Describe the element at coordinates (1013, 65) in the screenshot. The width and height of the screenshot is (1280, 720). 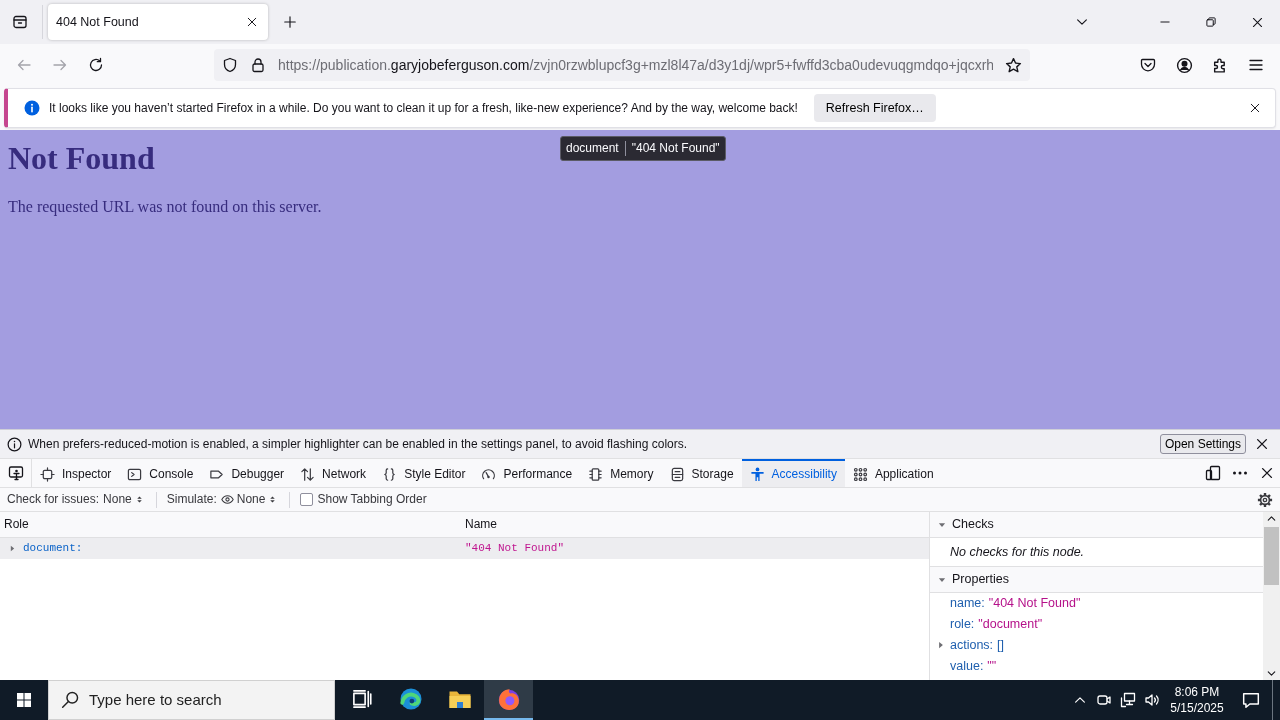
I see `star-icon` at that location.